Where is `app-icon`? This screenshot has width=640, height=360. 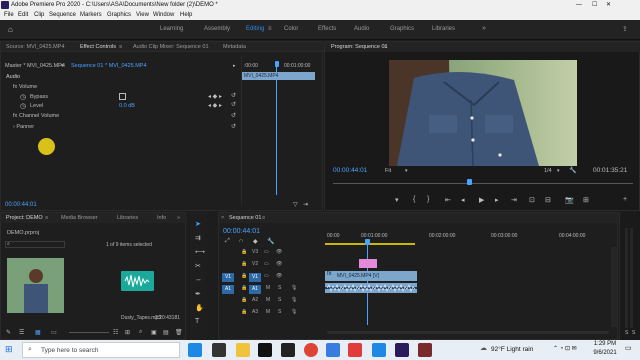
app-icon is located at coordinates (333, 350).